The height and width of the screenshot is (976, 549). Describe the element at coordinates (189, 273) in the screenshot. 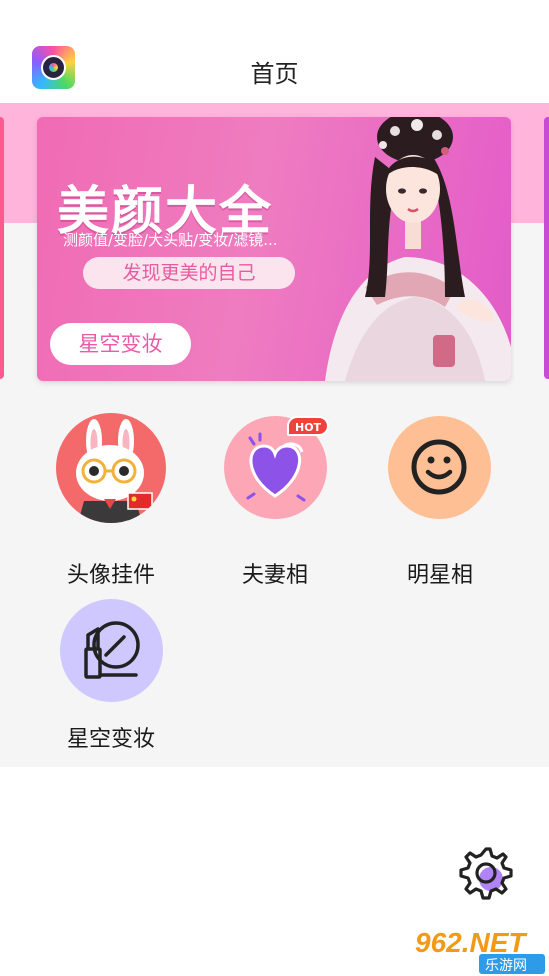

I see `banner-slogan: 发现更美的自己` at that location.